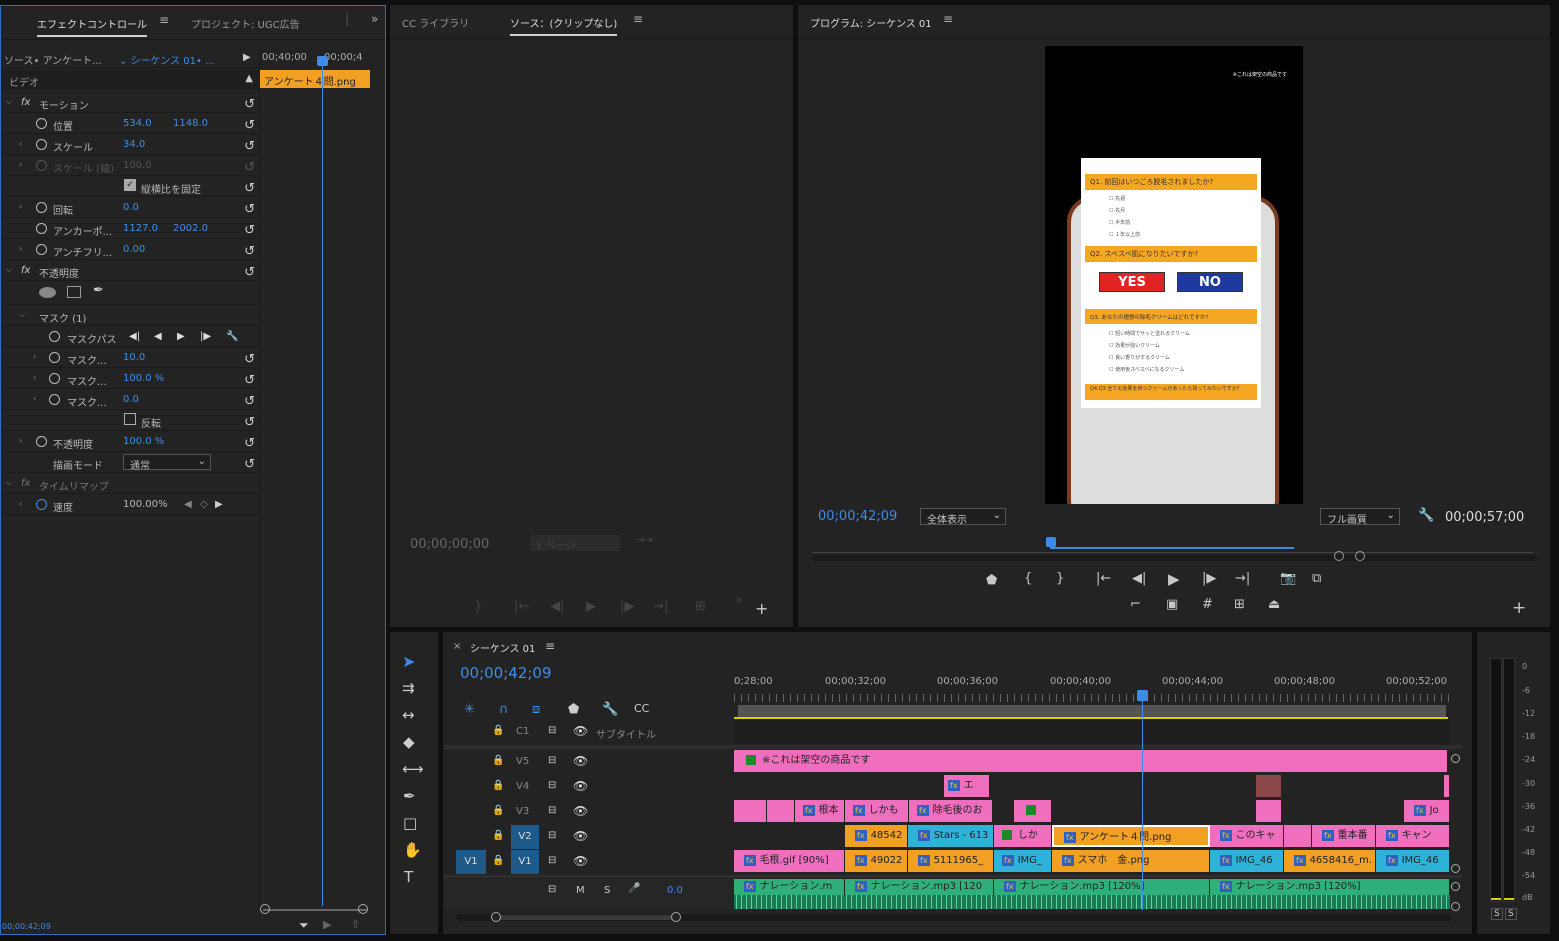 Image resolution: width=1559 pixels, height=941 pixels. Describe the element at coordinates (1413, 836) in the screenshot. I see `timeline-clip: fx キャン` at that location.